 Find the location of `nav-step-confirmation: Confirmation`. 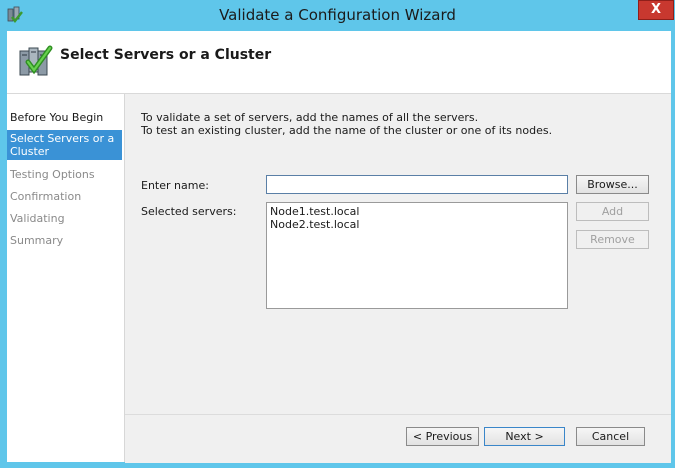

nav-step-confirmation: Confirmation is located at coordinates (46, 196).